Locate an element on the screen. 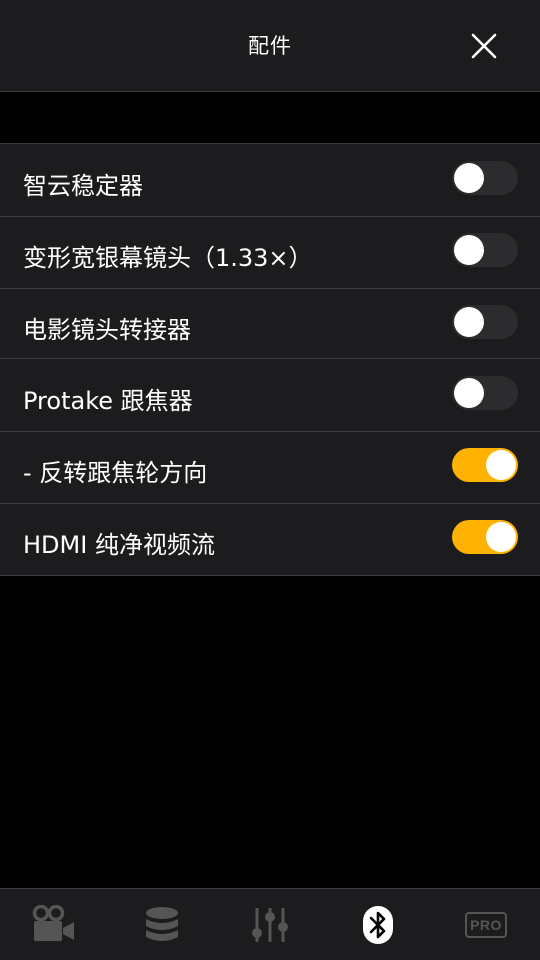 The image size is (540, 960). page-title: 配件 is located at coordinates (270, 46).